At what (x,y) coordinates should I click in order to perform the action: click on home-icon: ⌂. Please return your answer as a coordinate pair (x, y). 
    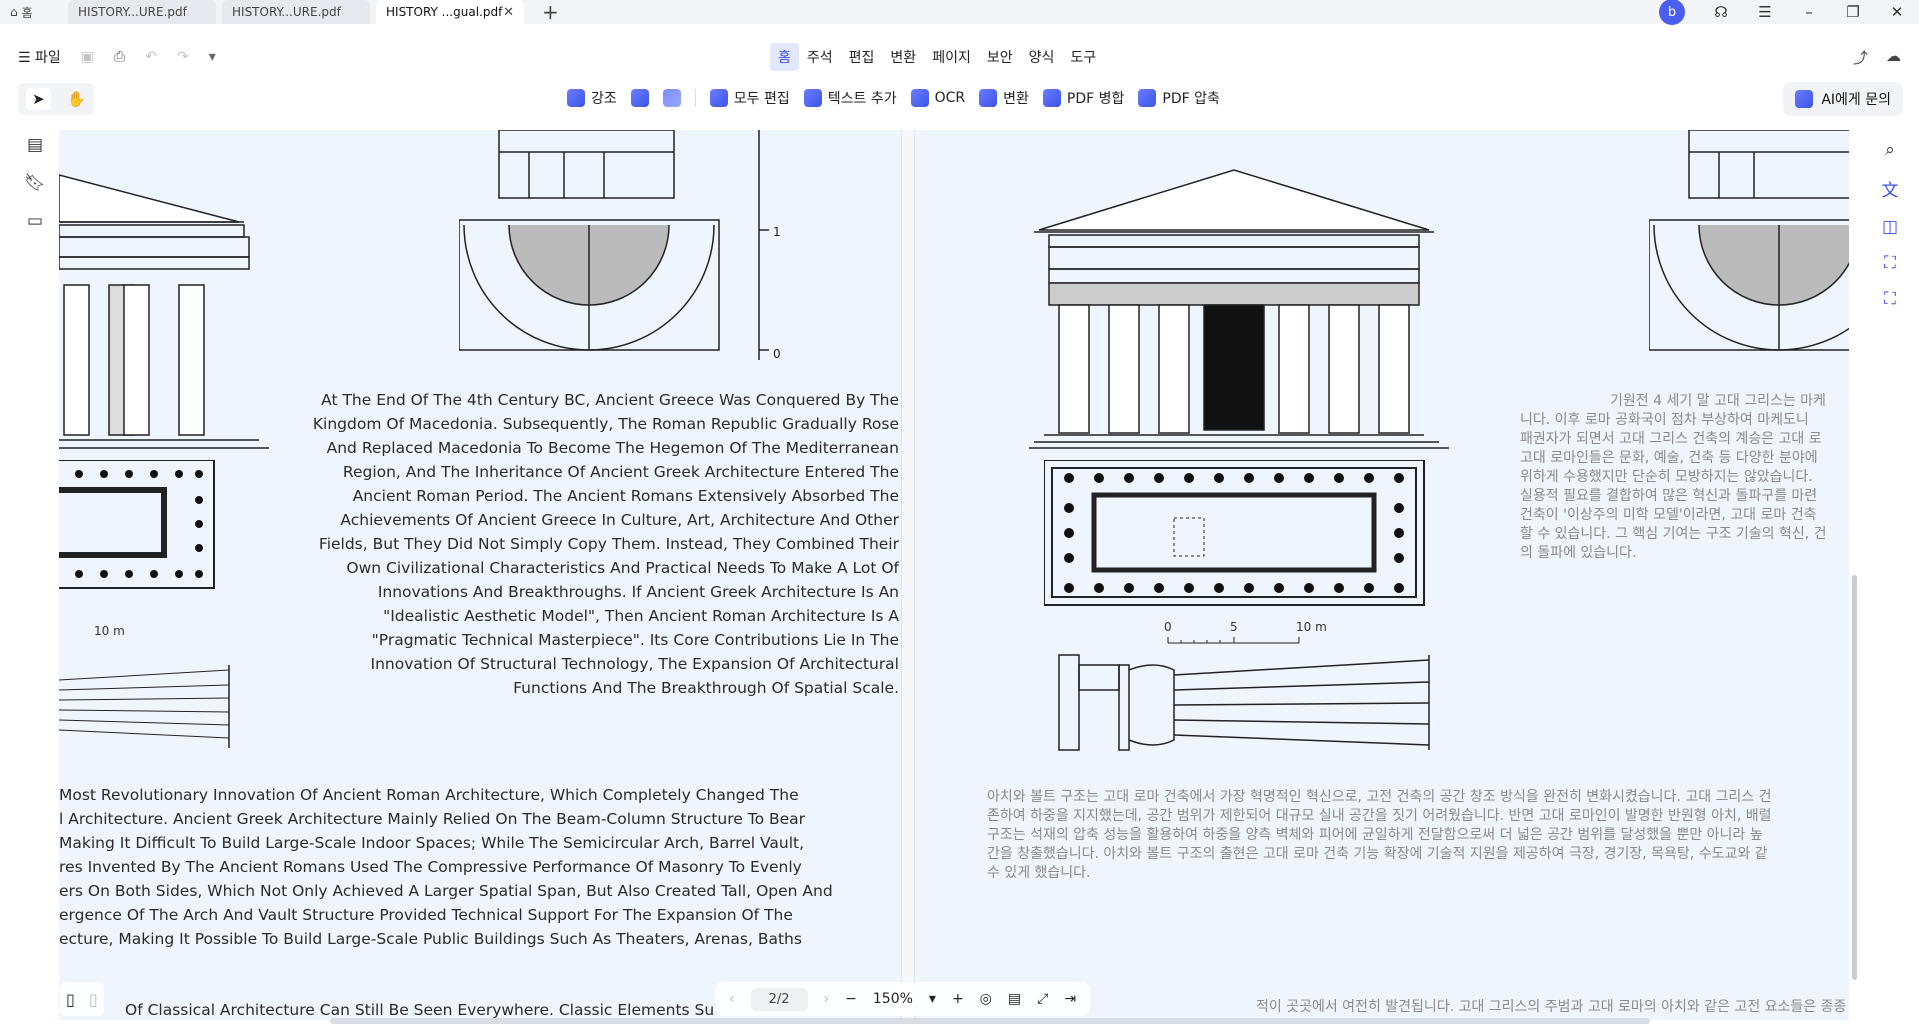
    Looking at the image, I should click on (14, 12).